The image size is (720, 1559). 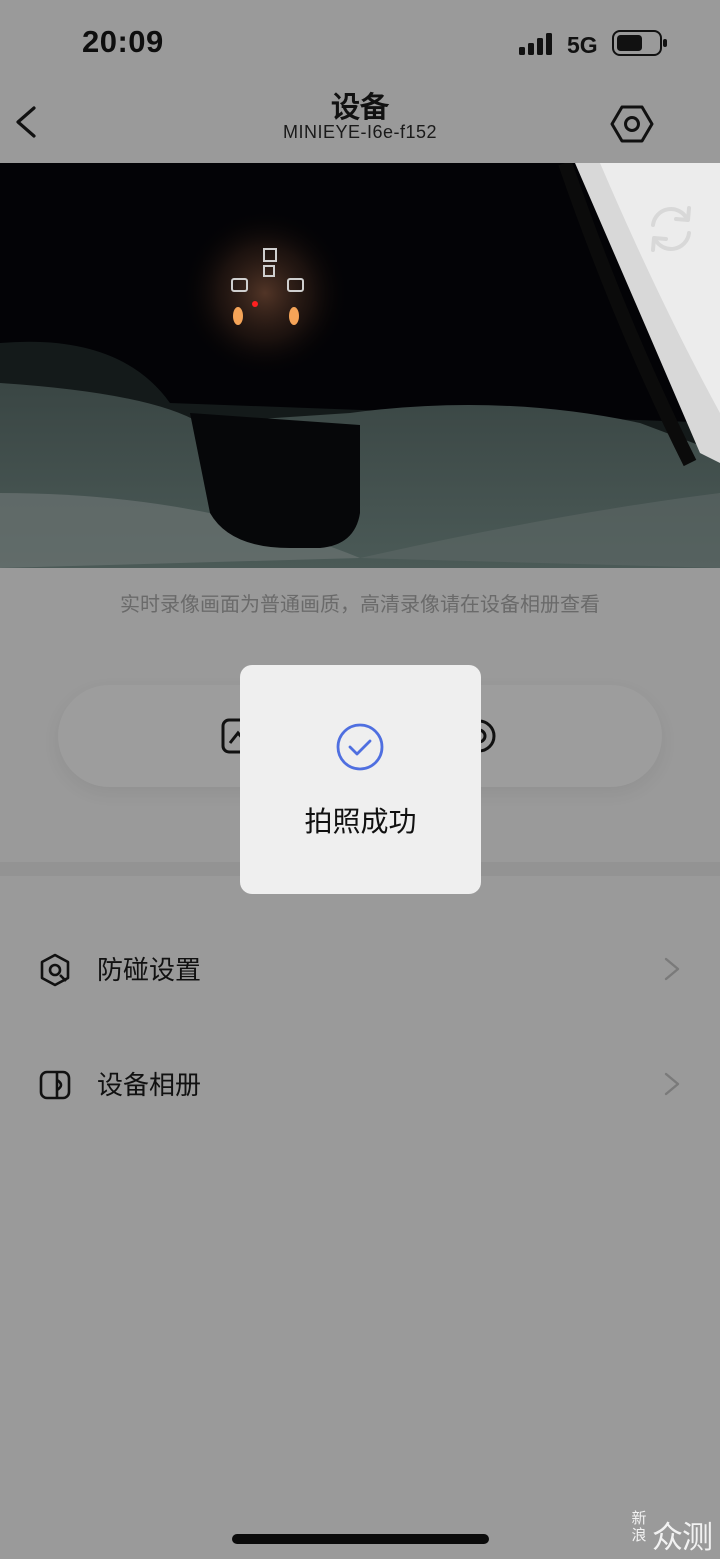 What do you see at coordinates (55, 1085) in the screenshot?
I see `album-icon` at bounding box center [55, 1085].